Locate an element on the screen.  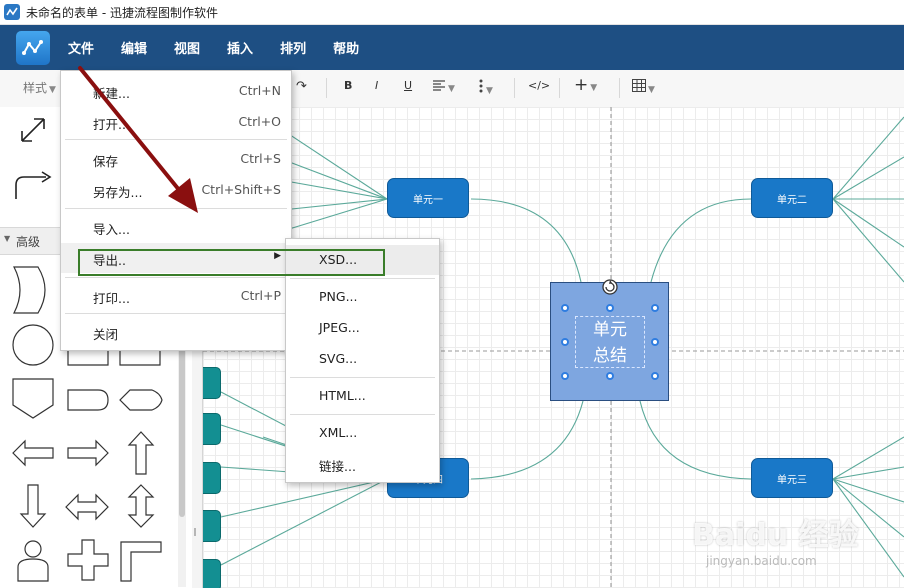
align-icon is located at coordinates (439, 85).